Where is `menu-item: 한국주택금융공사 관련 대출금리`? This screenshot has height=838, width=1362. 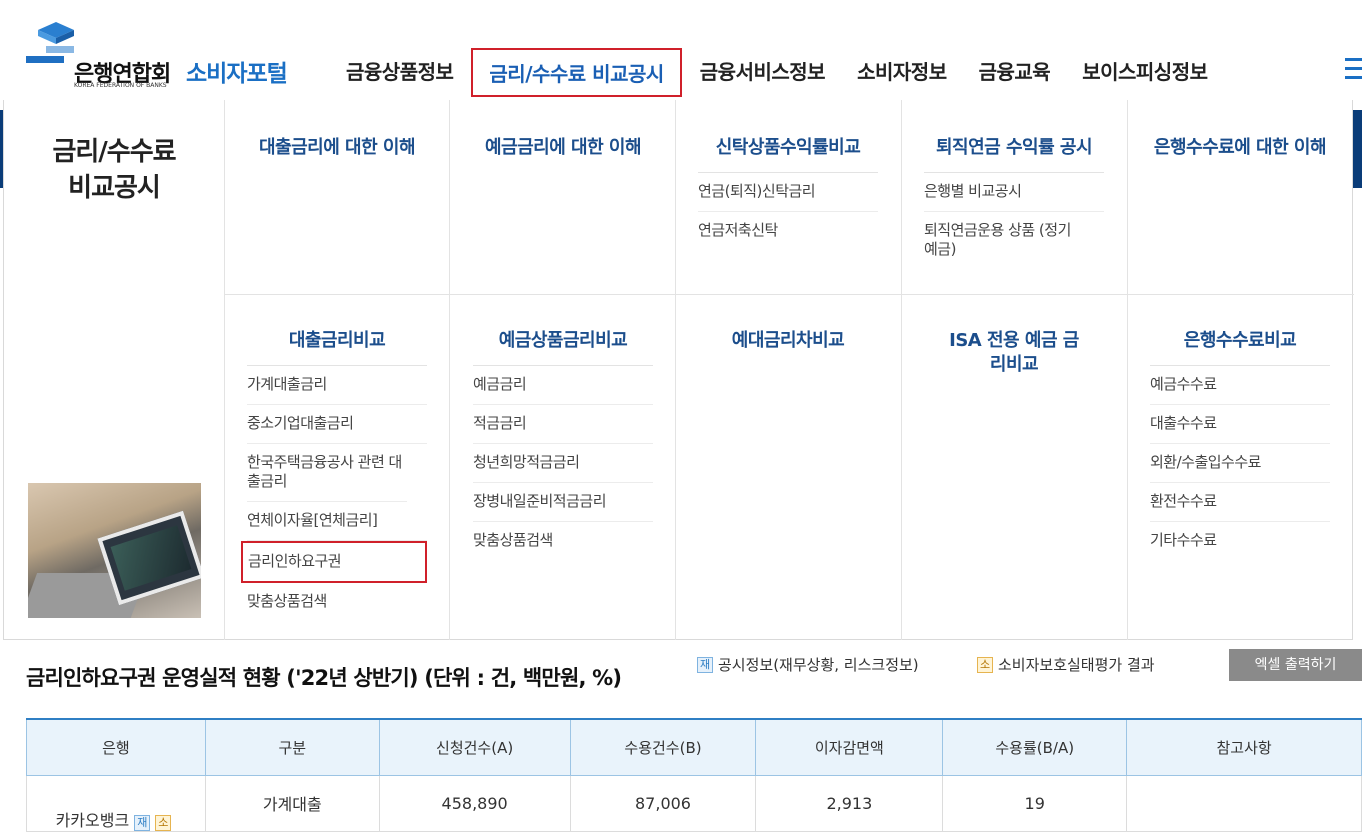 menu-item: 한국주택금융공사 관련 대출금리 is located at coordinates (327, 473).